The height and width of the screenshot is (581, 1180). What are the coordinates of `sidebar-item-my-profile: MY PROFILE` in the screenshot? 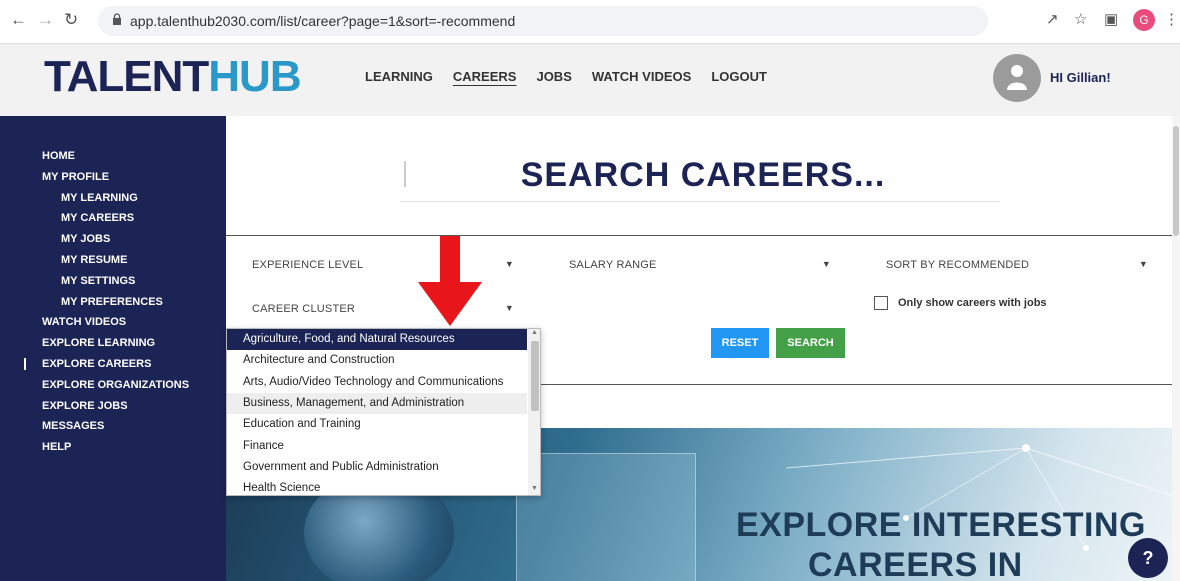 It's located at (113, 177).